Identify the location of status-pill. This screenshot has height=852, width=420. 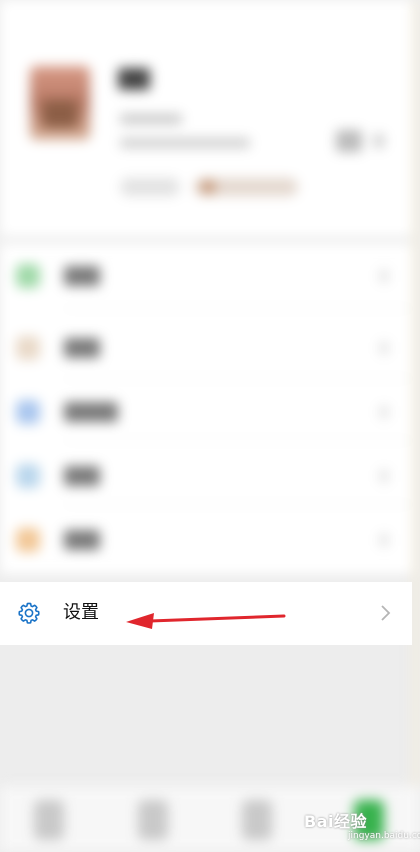
(150, 187).